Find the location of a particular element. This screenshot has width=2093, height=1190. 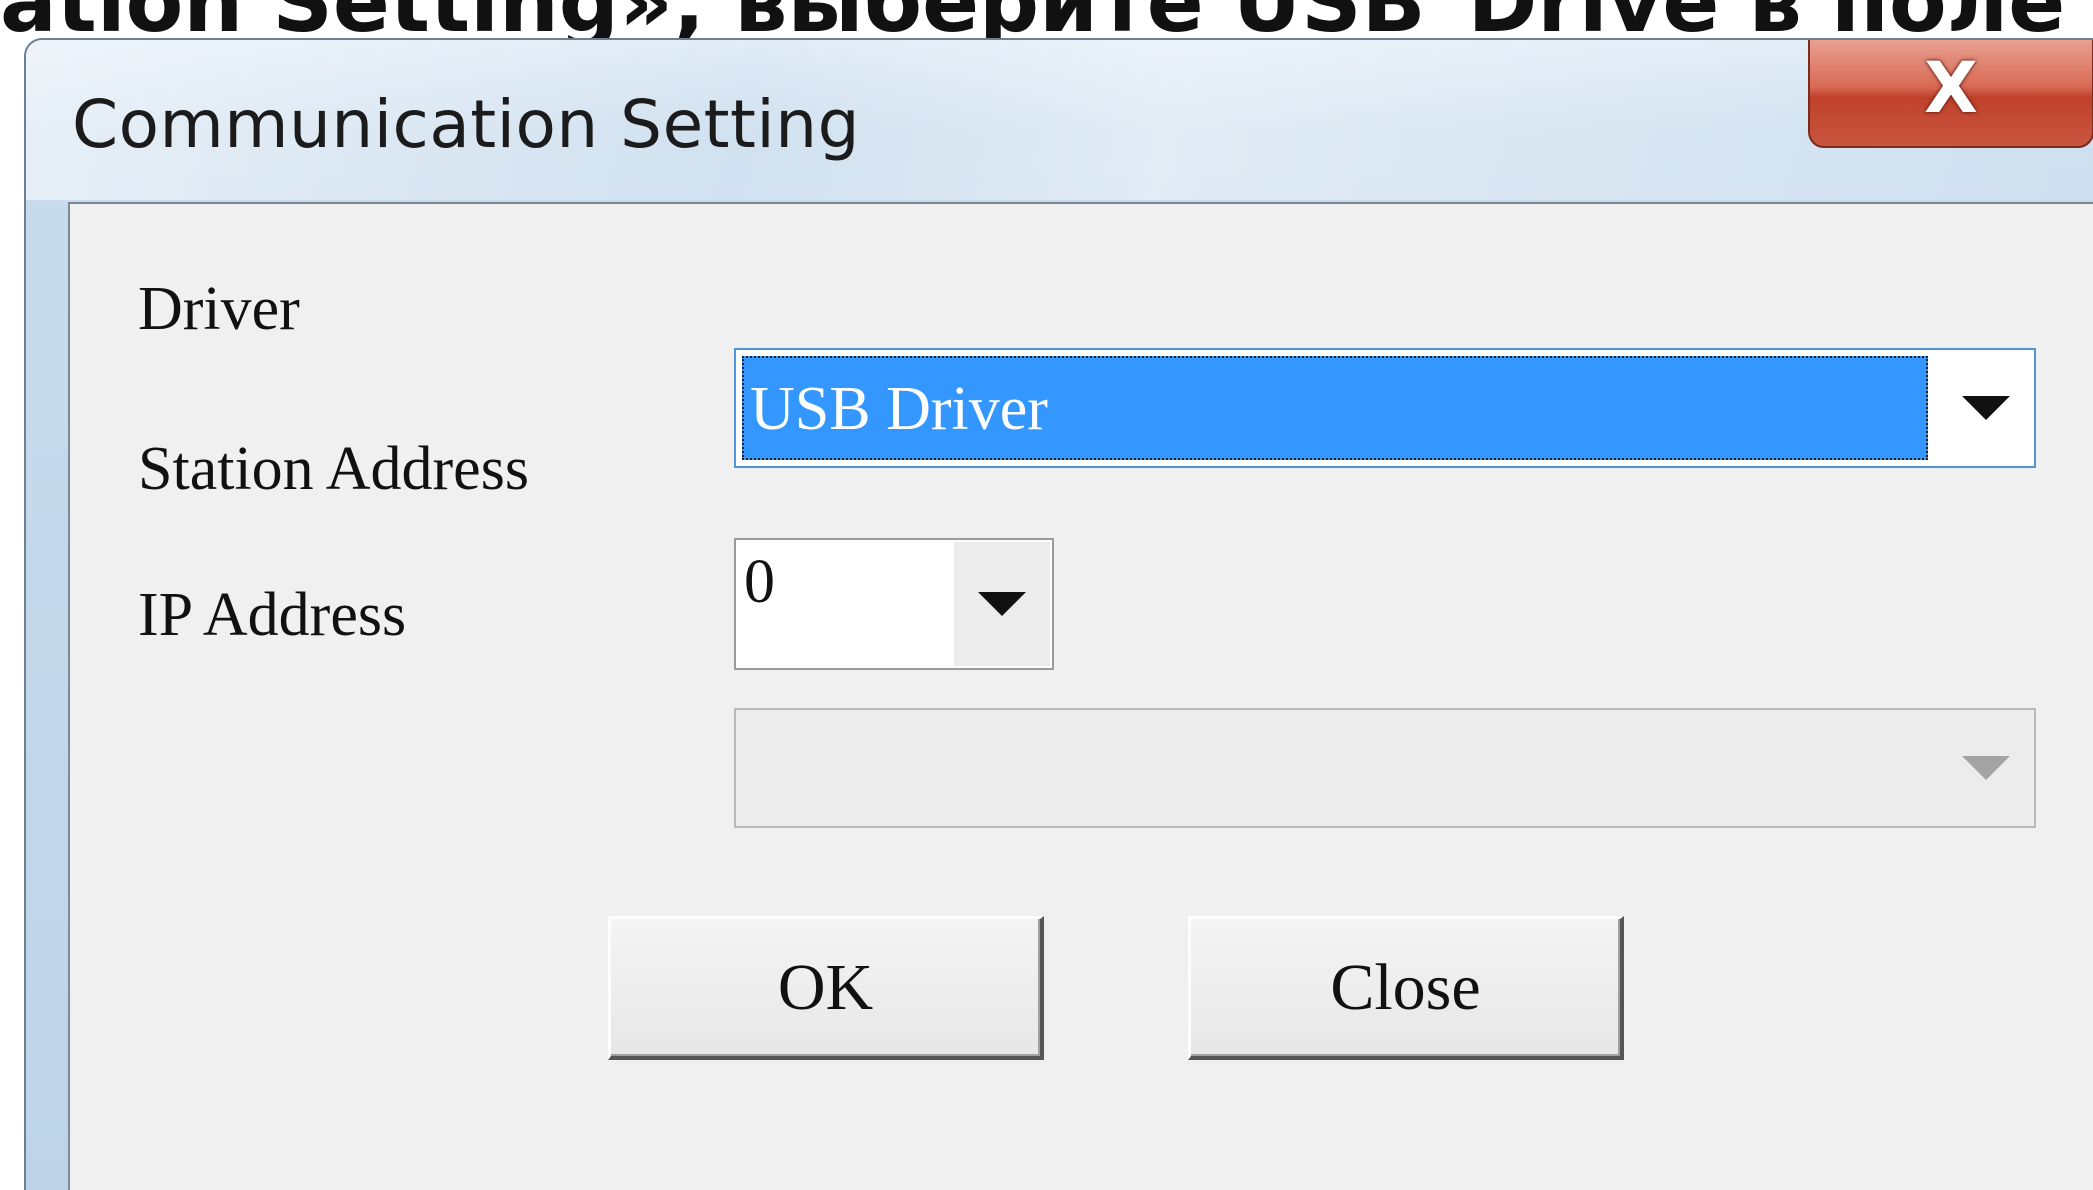

station-address-value: 0 is located at coordinates (759, 582).